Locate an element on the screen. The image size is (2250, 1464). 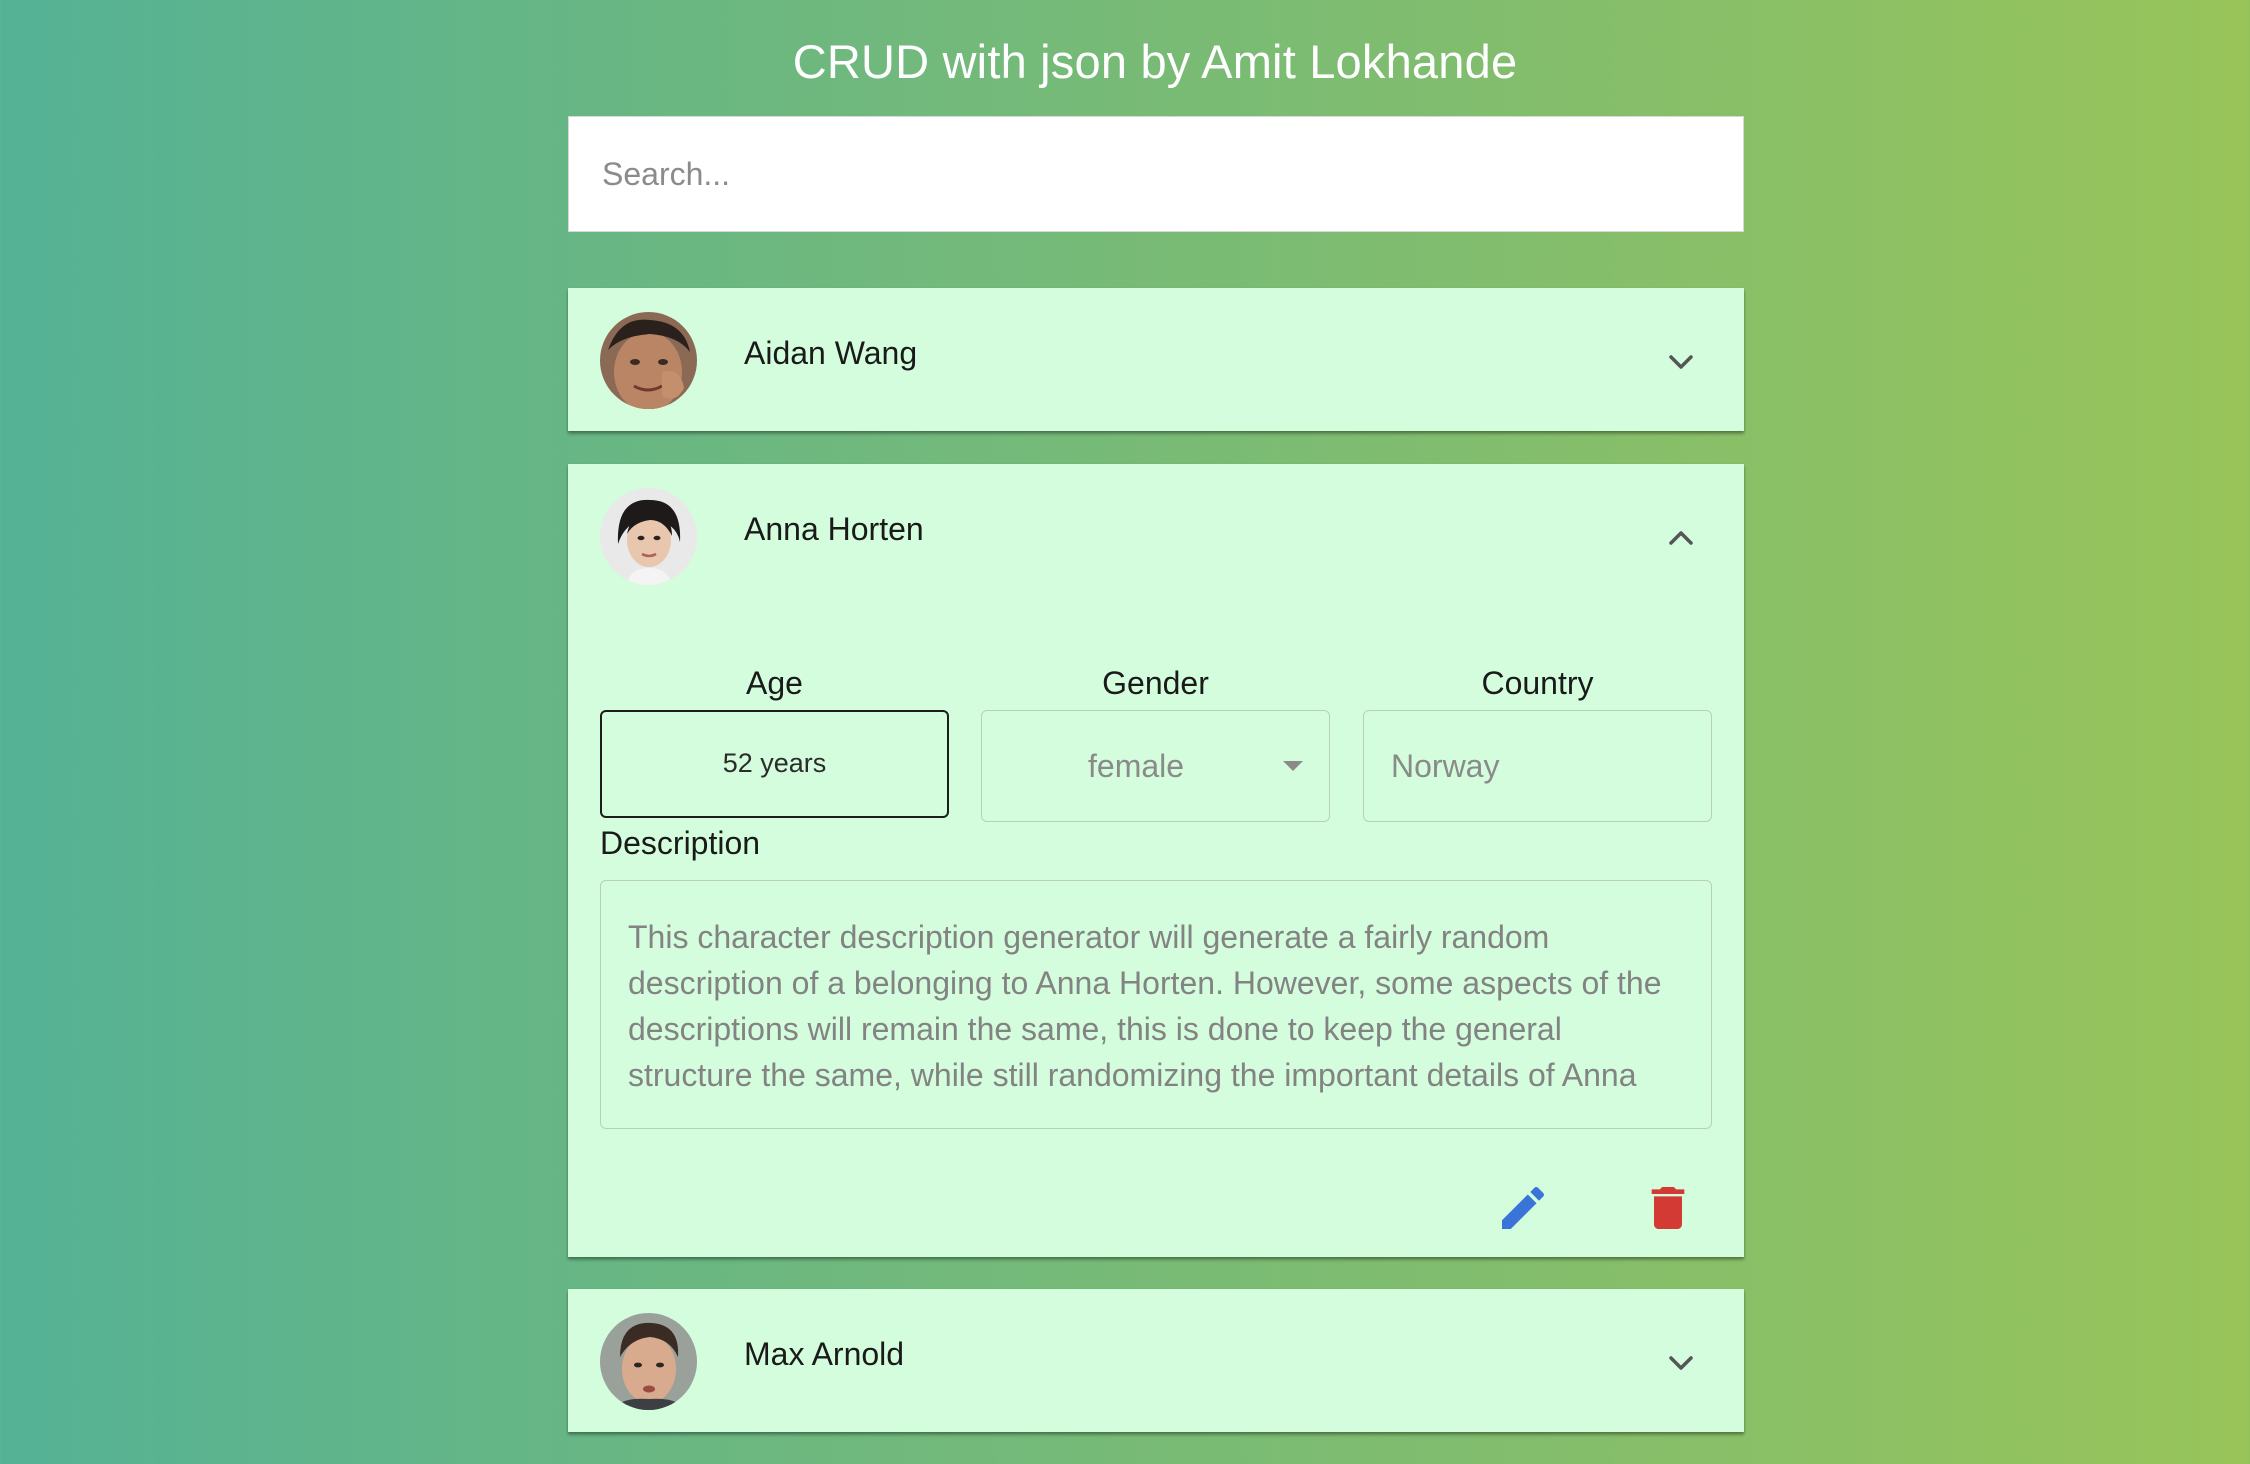
gender-value: female is located at coordinates (1136, 766).